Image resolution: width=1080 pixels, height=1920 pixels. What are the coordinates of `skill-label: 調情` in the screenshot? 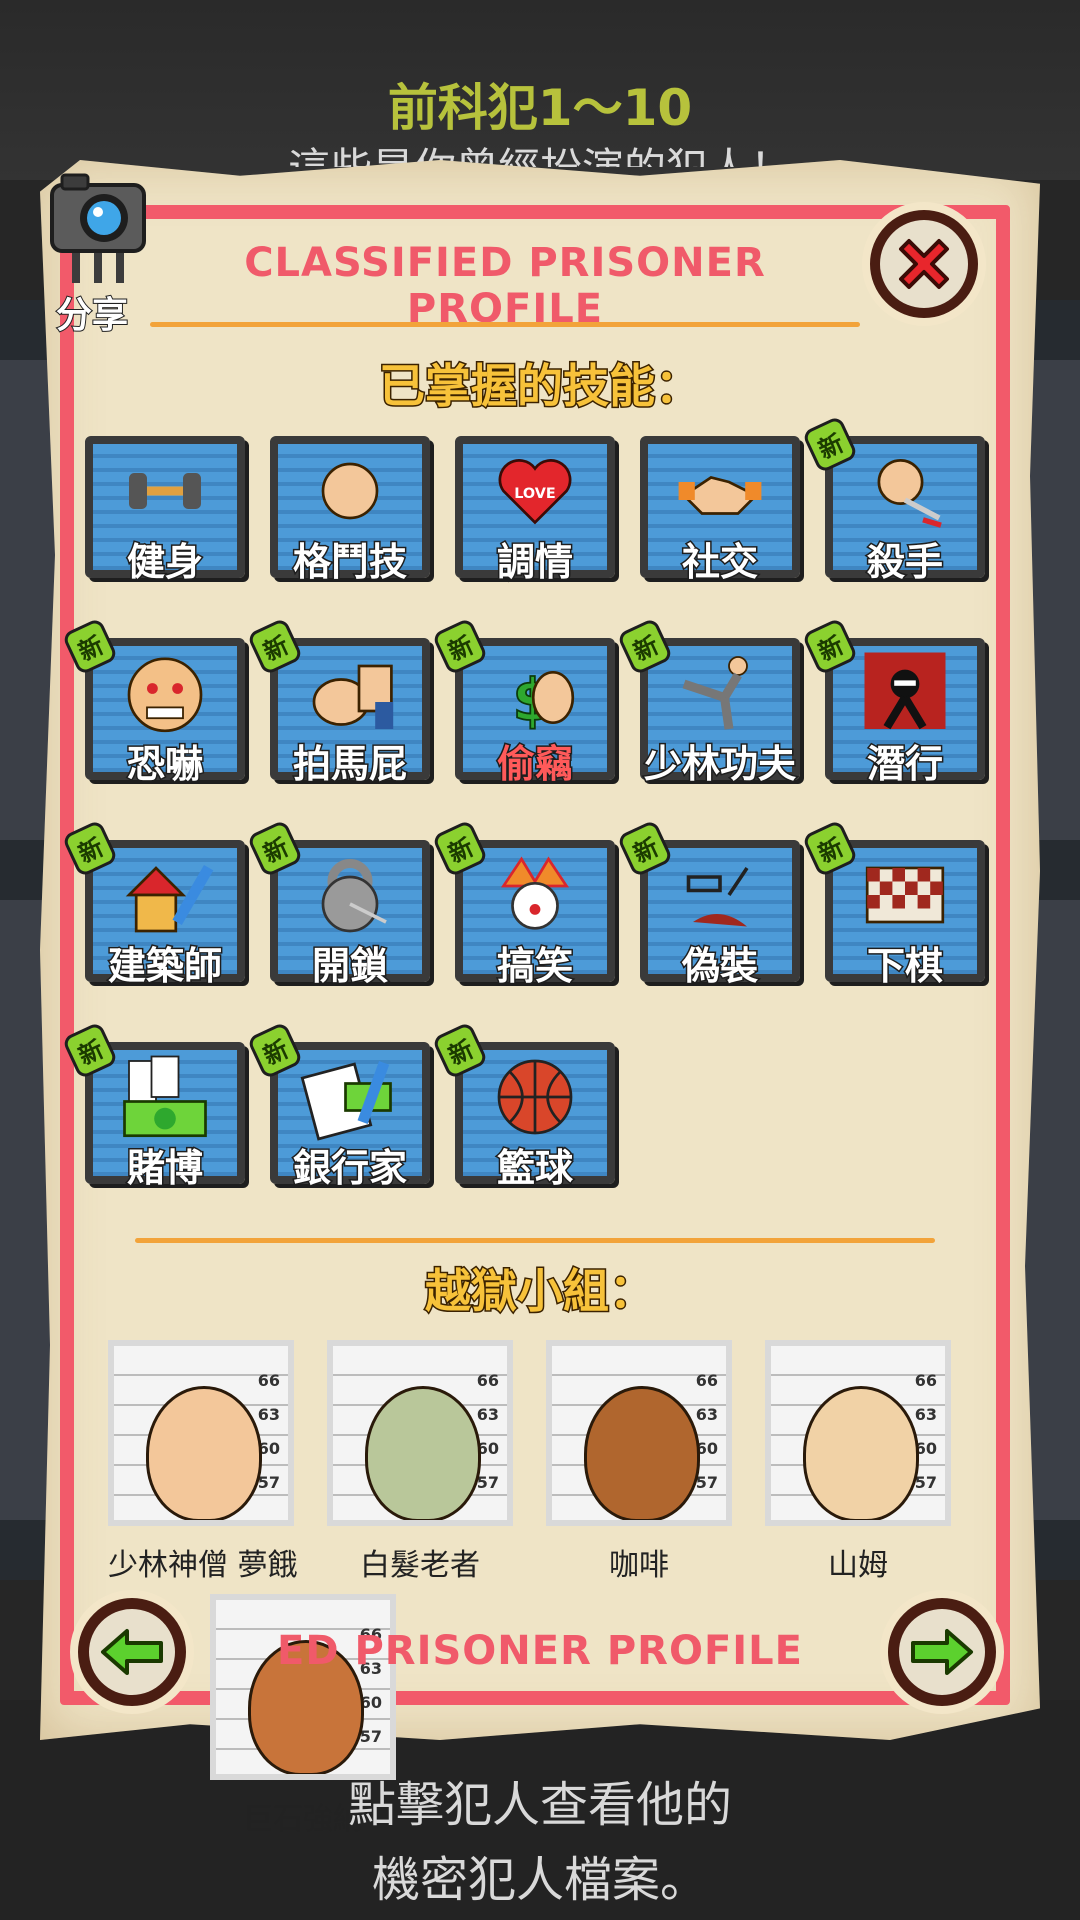 It's located at (534, 562).